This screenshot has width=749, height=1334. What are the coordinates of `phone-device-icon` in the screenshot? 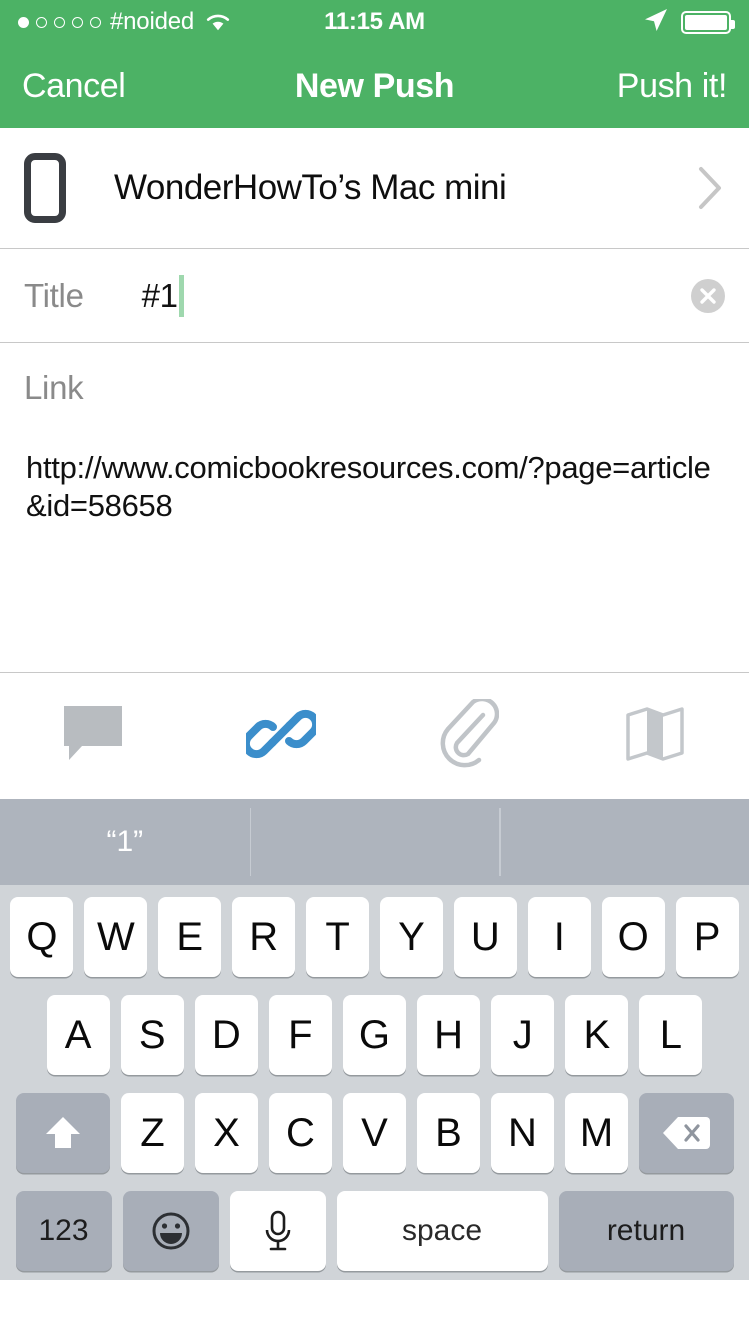 It's located at (45, 188).